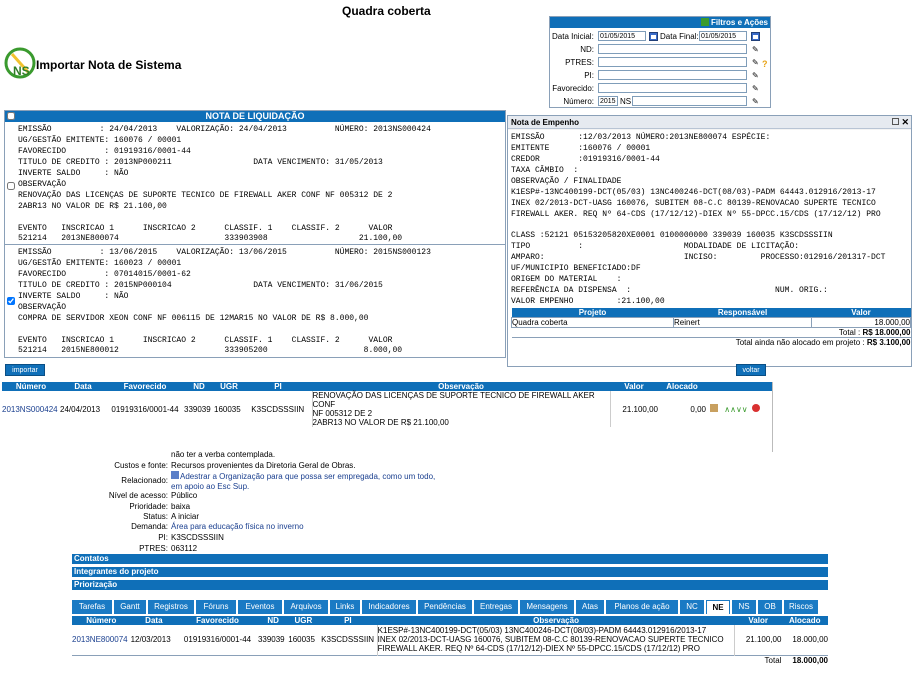 Image resolution: width=919 pixels, height=679 pixels. I want to click on tab-foruns: Fóruns, so click(216, 607).